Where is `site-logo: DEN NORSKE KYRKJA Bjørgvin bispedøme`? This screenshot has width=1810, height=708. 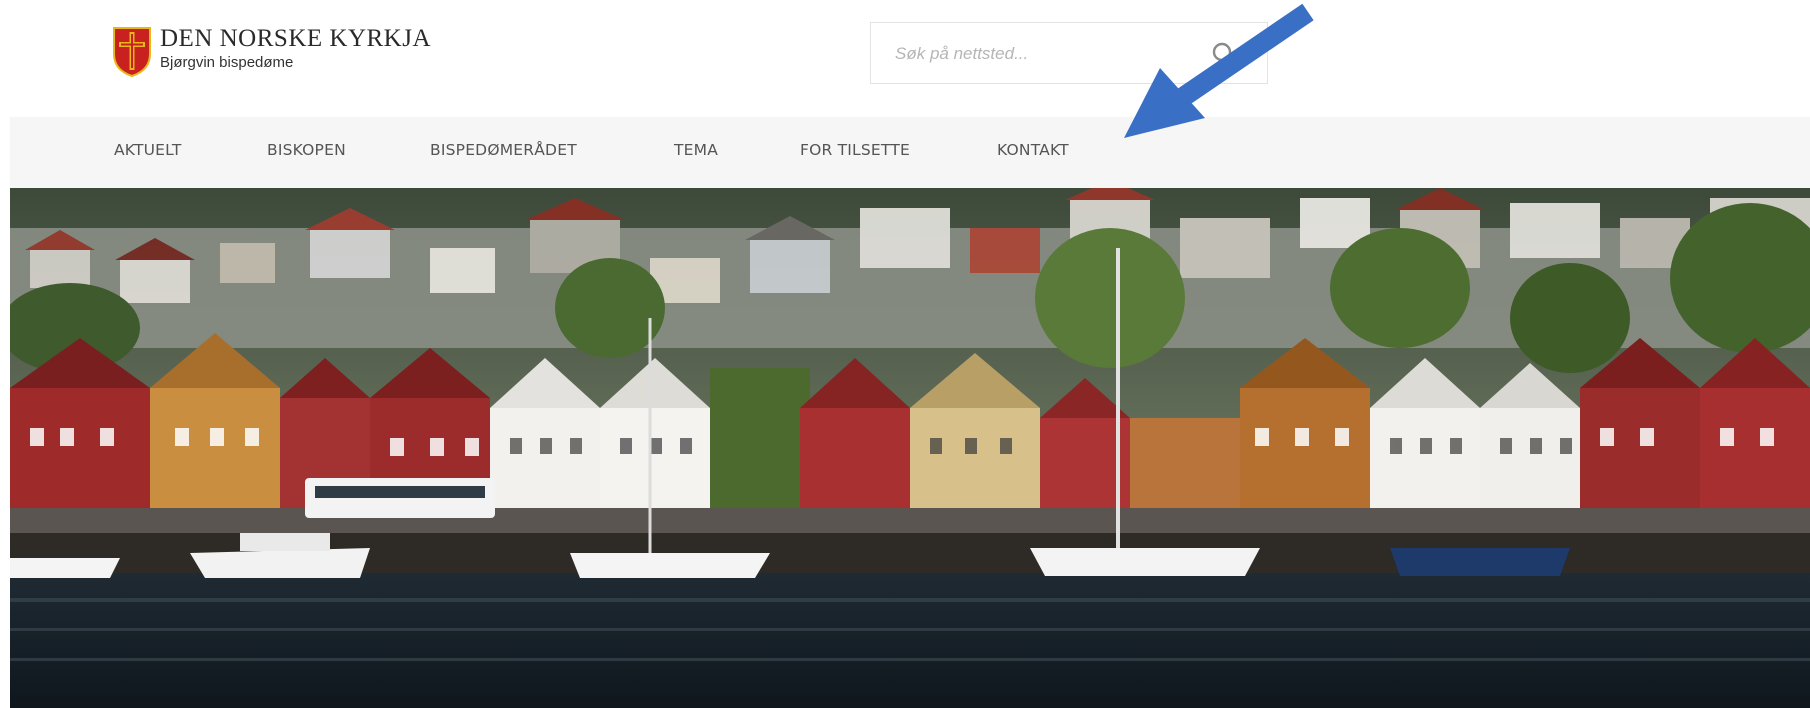
site-logo: DEN NORSKE KYRKJA Bjørgvin bispedøme is located at coordinates (271, 52).